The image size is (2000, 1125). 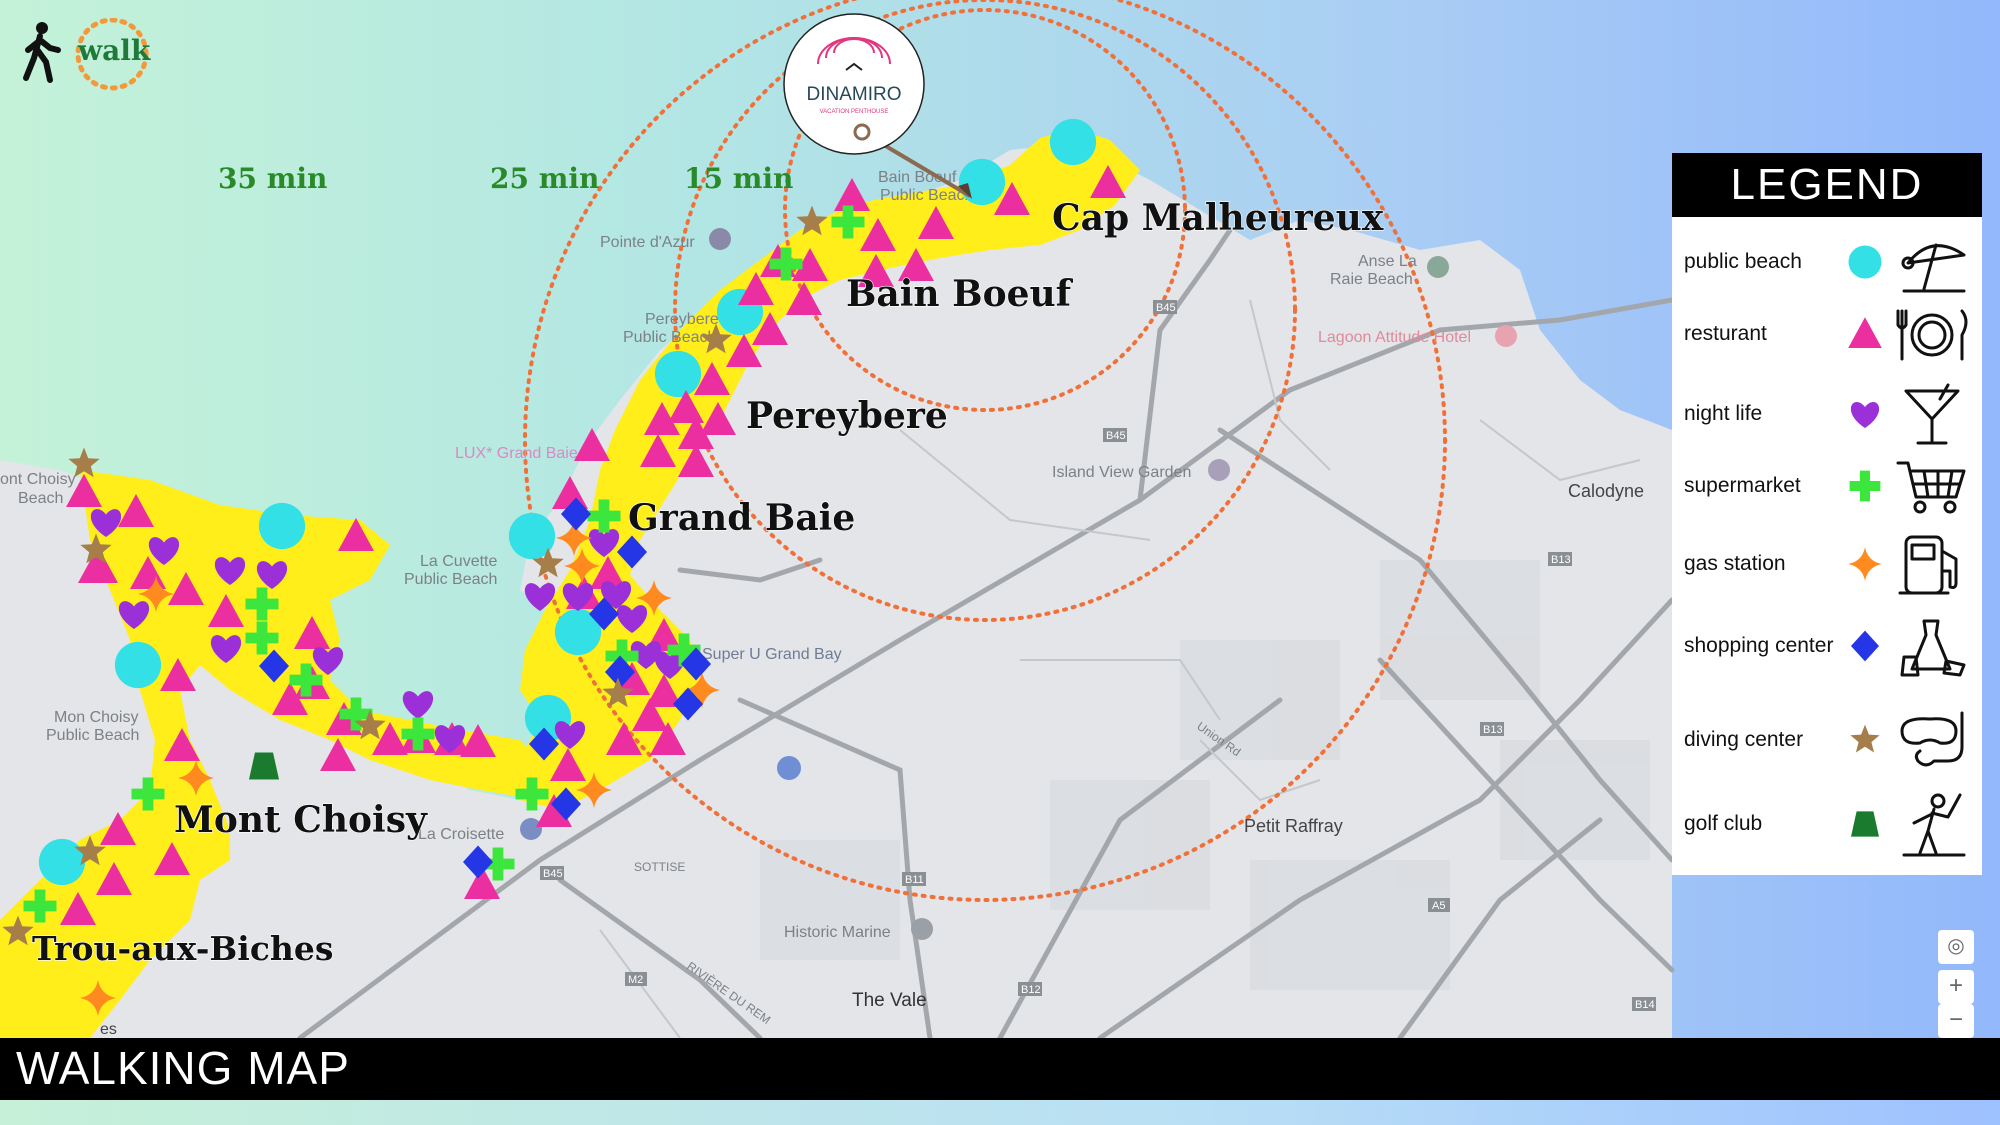 What do you see at coordinates (1827, 334) in the screenshot?
I see `legend-row-triangle: resturant` at bounding box center [1827, 334].